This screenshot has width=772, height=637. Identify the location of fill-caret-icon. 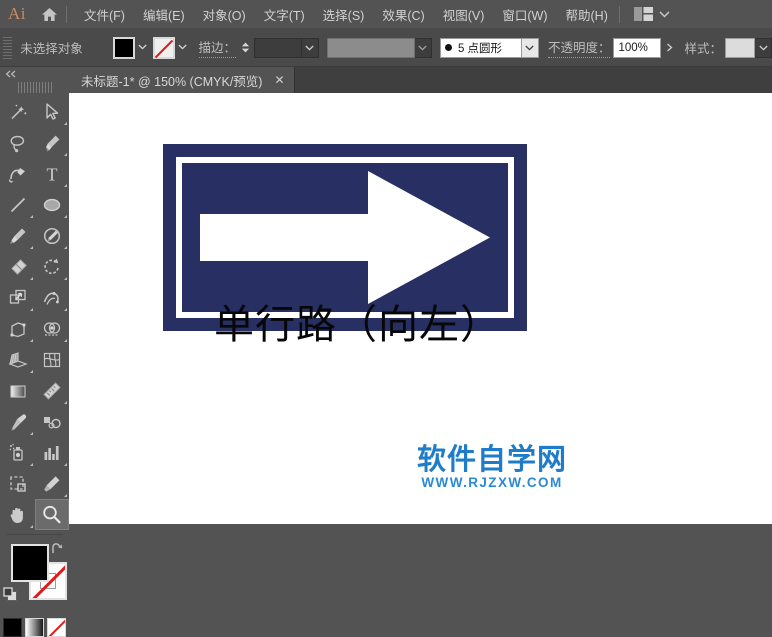
(143, 47).